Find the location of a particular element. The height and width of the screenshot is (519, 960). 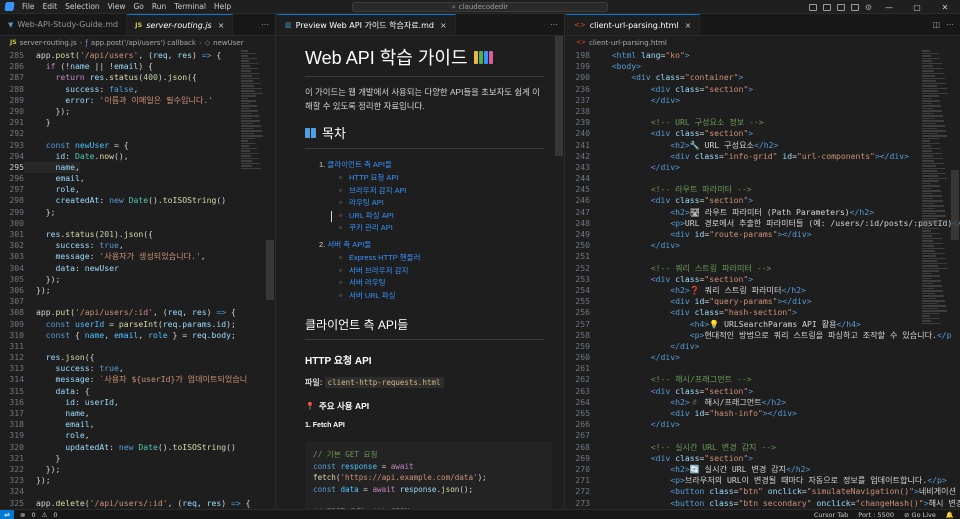

code-line: 237 </div> is located at coordinates (763, 100).